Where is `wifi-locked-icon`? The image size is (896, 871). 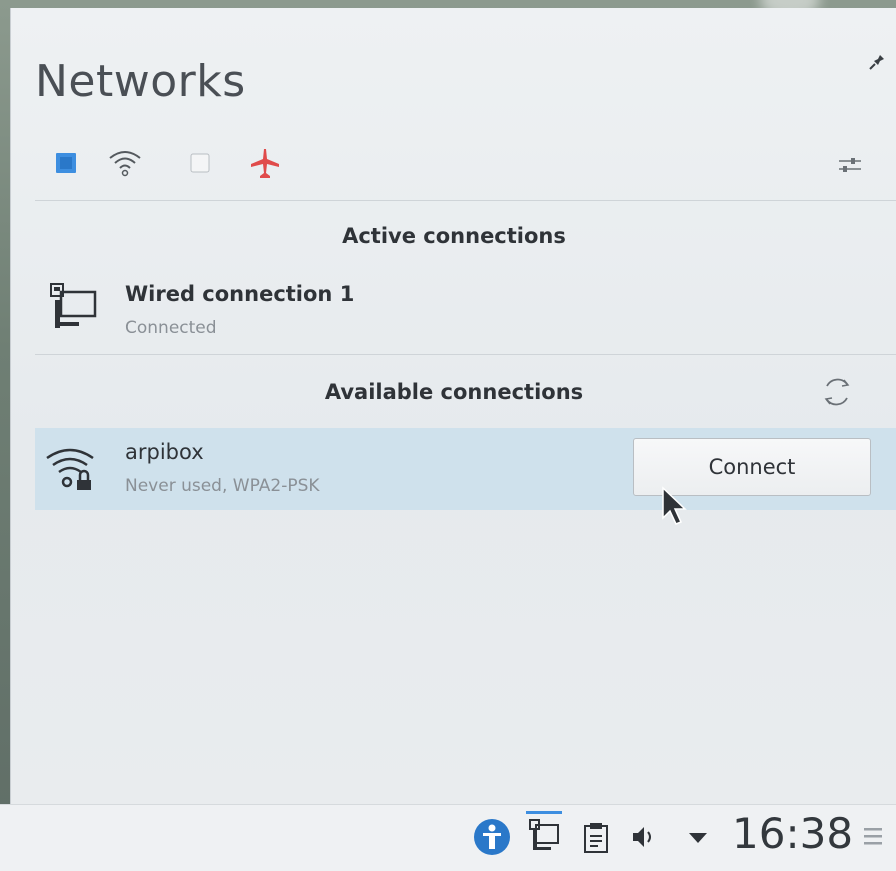
wifi-locked-icon is located at coordinates (70, 469).